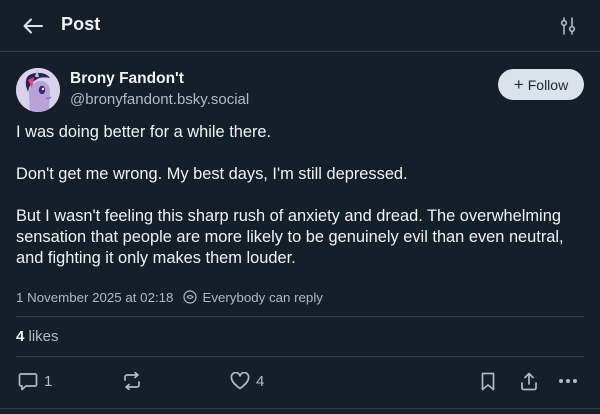  What do you see at coordinates (81, 24) in the screenshot?
I see `page-title: Post` at bounding box center [81, 24].